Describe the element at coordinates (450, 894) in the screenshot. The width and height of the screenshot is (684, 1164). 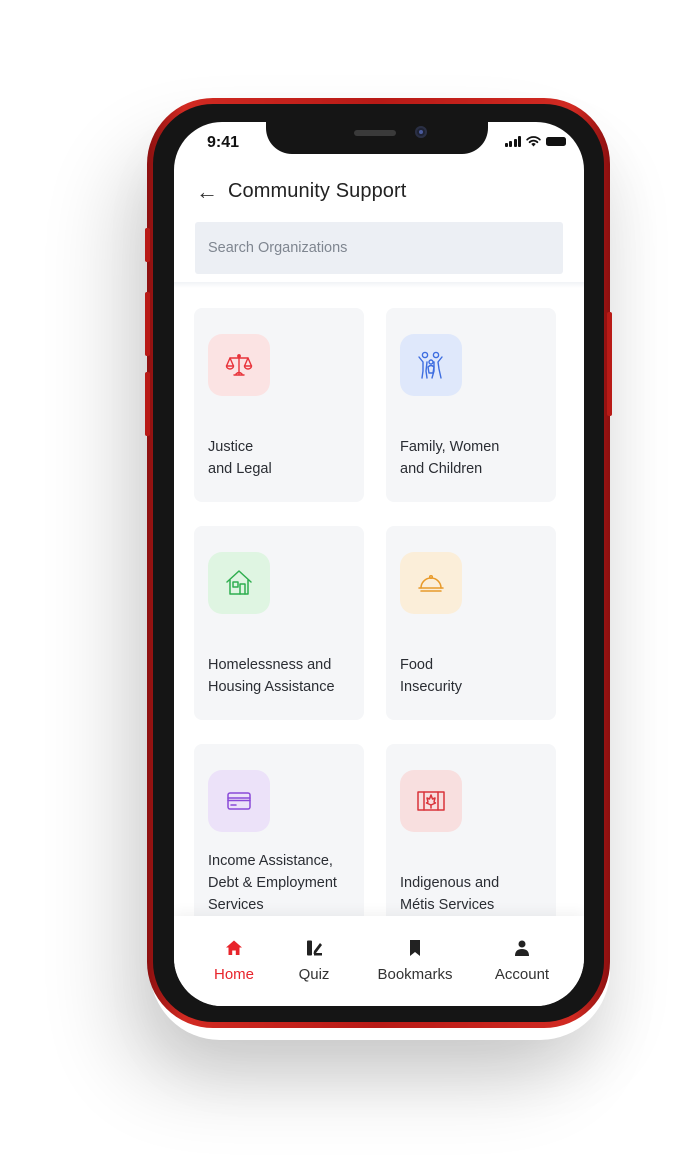
I see `category-label: Indigenous and Métis Services` at that location.